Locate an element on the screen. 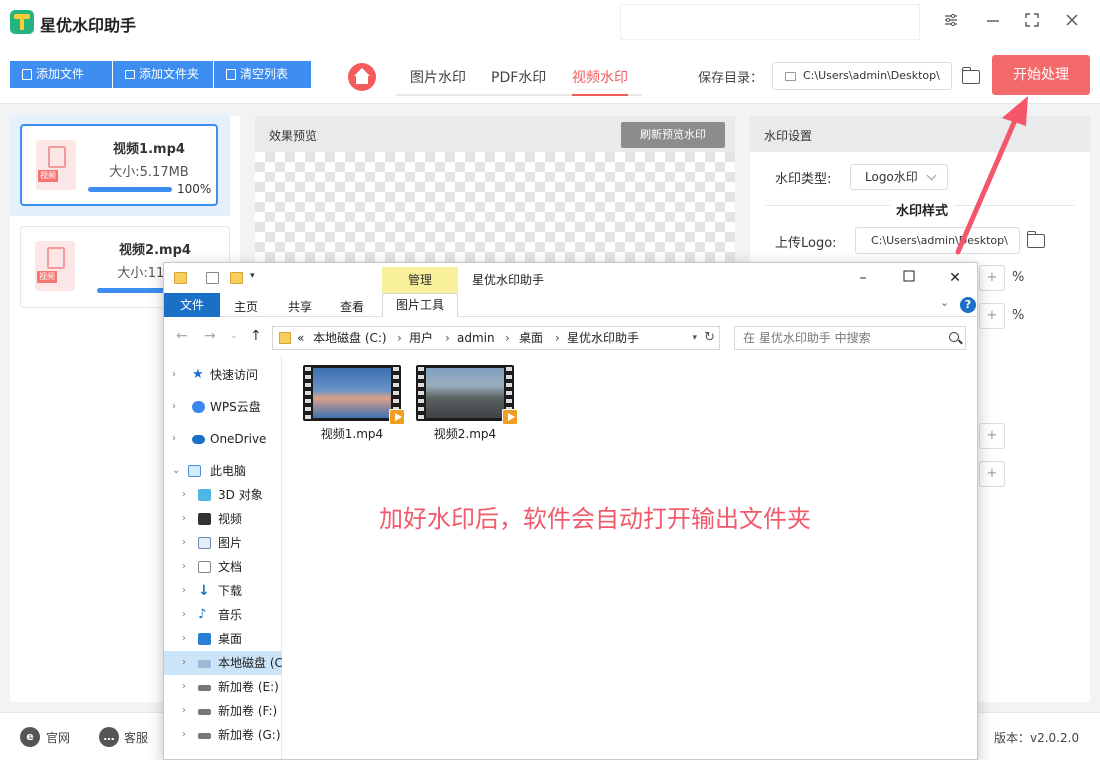 This screenshot has height=760, width=1100. quick-access-dropdown-icon: ▾ is located at coordinates (252, 276).